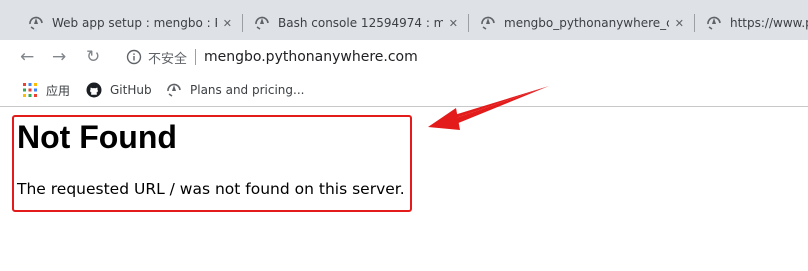  What do you see at coordinates (462, 57) in the screenshot?
I see `address-bar: 不安全 mengbo.pythonanywhere.com` at bounding box center [462, 57].